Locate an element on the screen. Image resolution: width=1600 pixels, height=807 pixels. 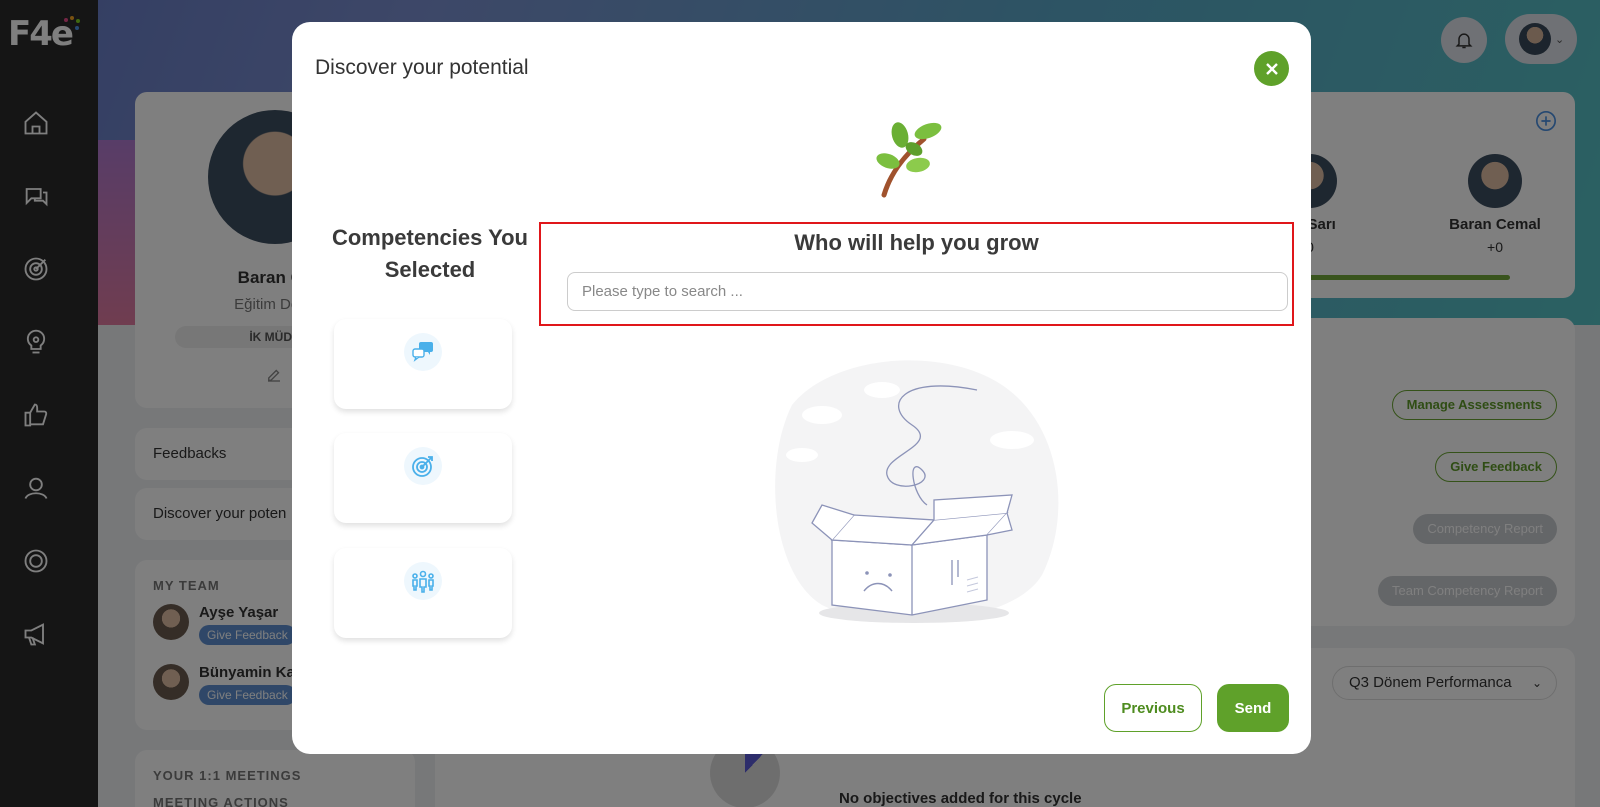
chat-bubbles-icon is located at coordinates (423, 352).